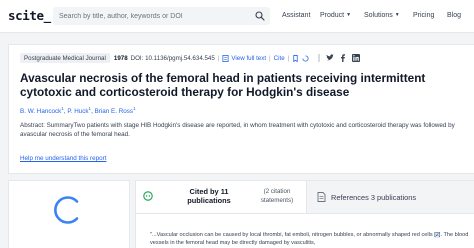  What do you see at coordinates (65, 58) in the screenshot?
I see `journal-badge: Postgraduate Medical Journal` at bounding box center [65, 58].